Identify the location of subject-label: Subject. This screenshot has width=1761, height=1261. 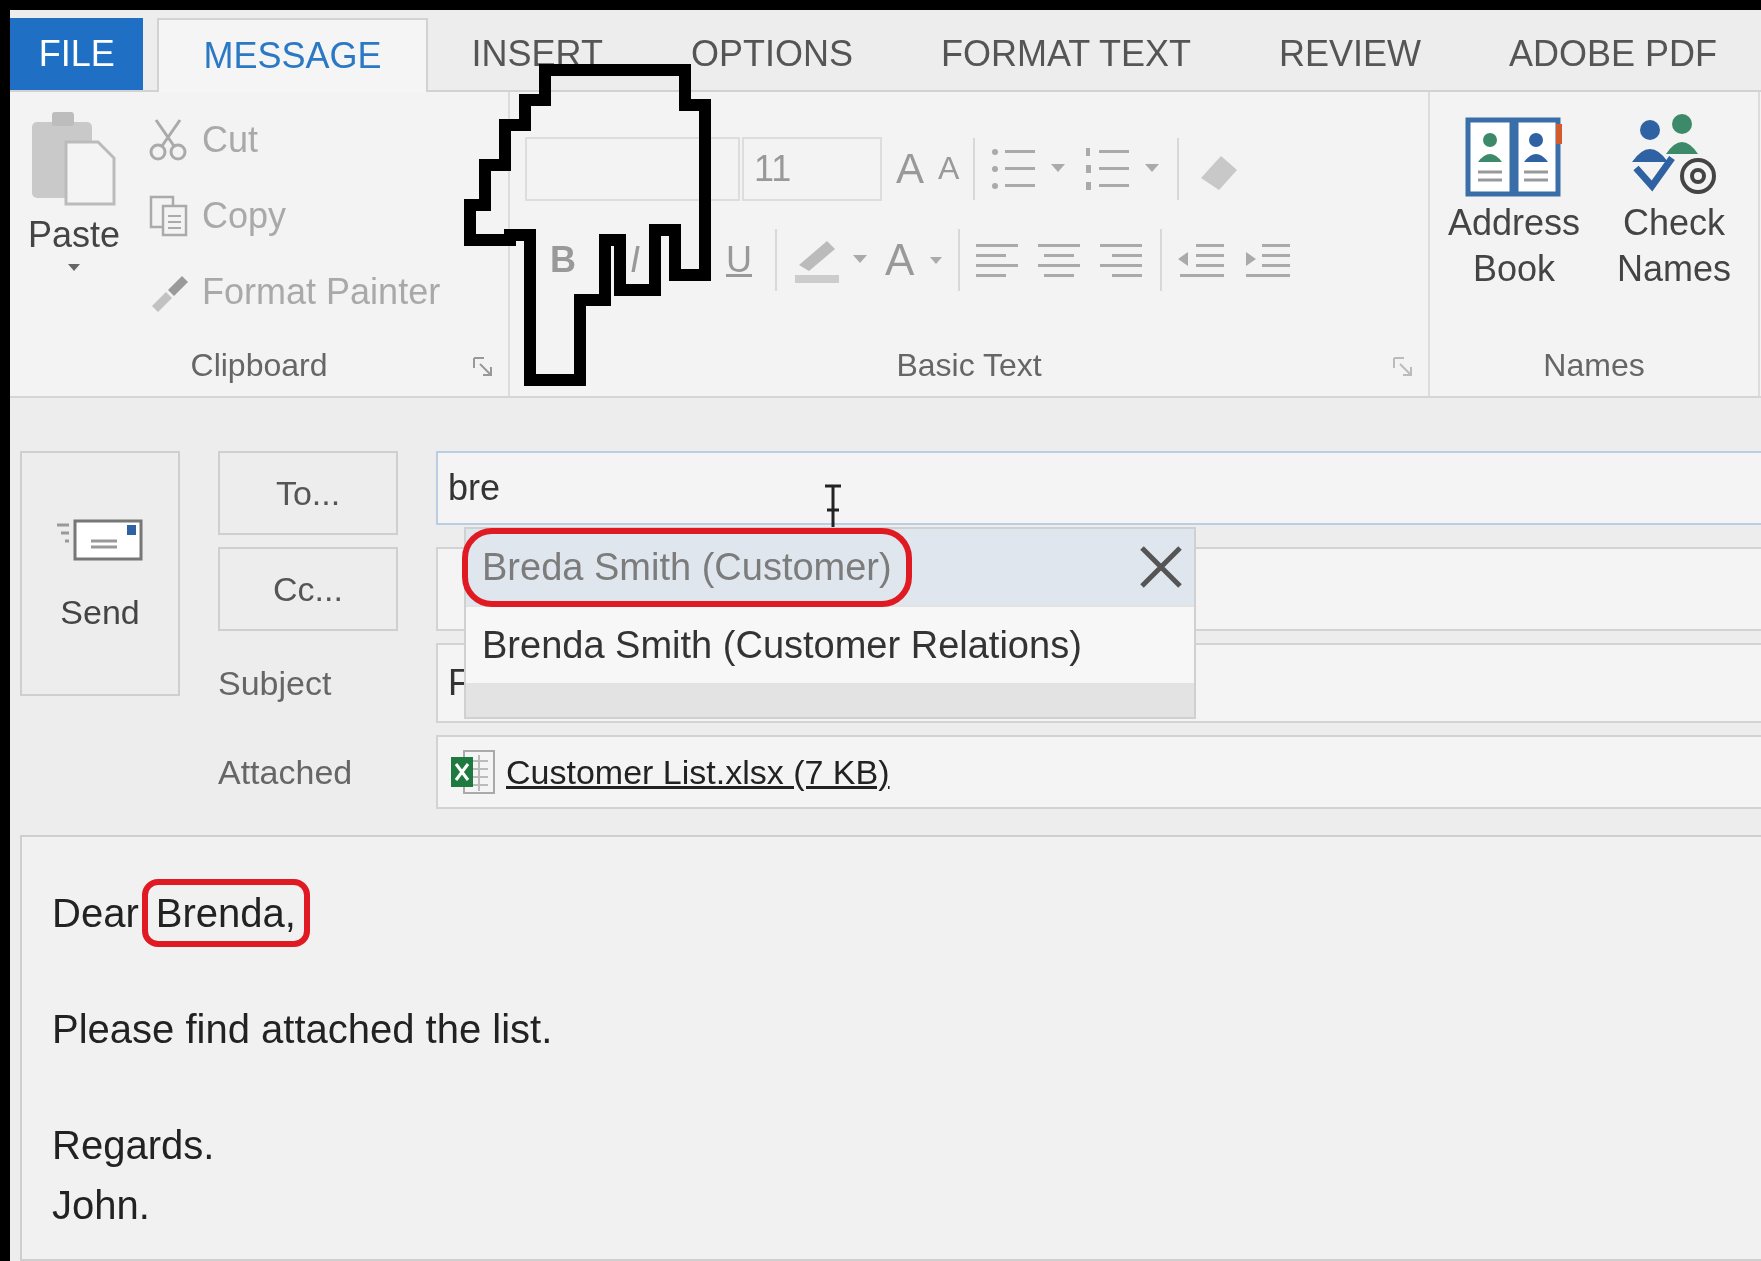
(275, 683).